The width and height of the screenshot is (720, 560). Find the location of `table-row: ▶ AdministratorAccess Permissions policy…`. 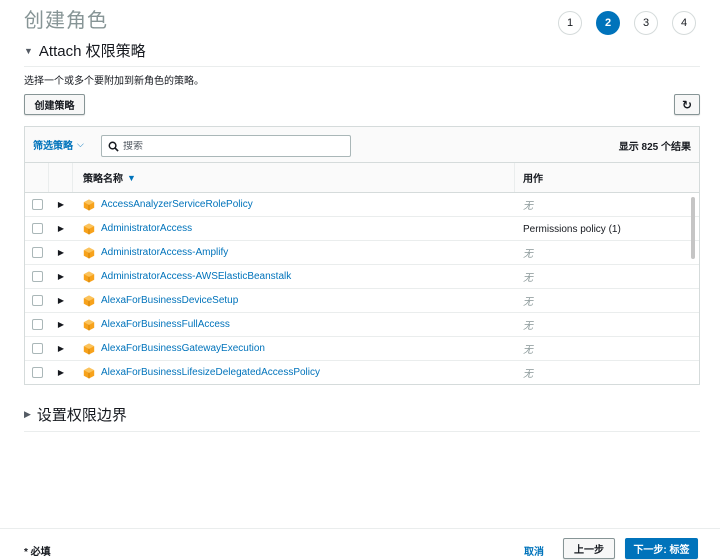

table-row: ▶ AdministratorAccess Permissions policy… is located at coordinates (362, 229).